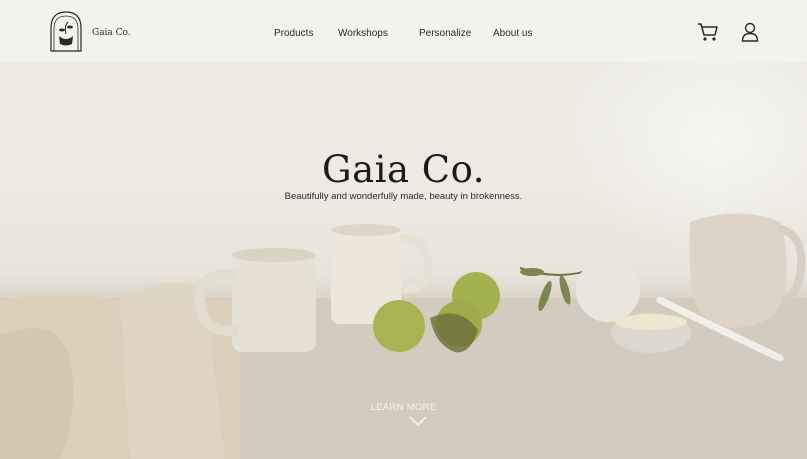 The image size is (807, 459). I want to click on brand-name: Gaia Co., so click(111, 33).